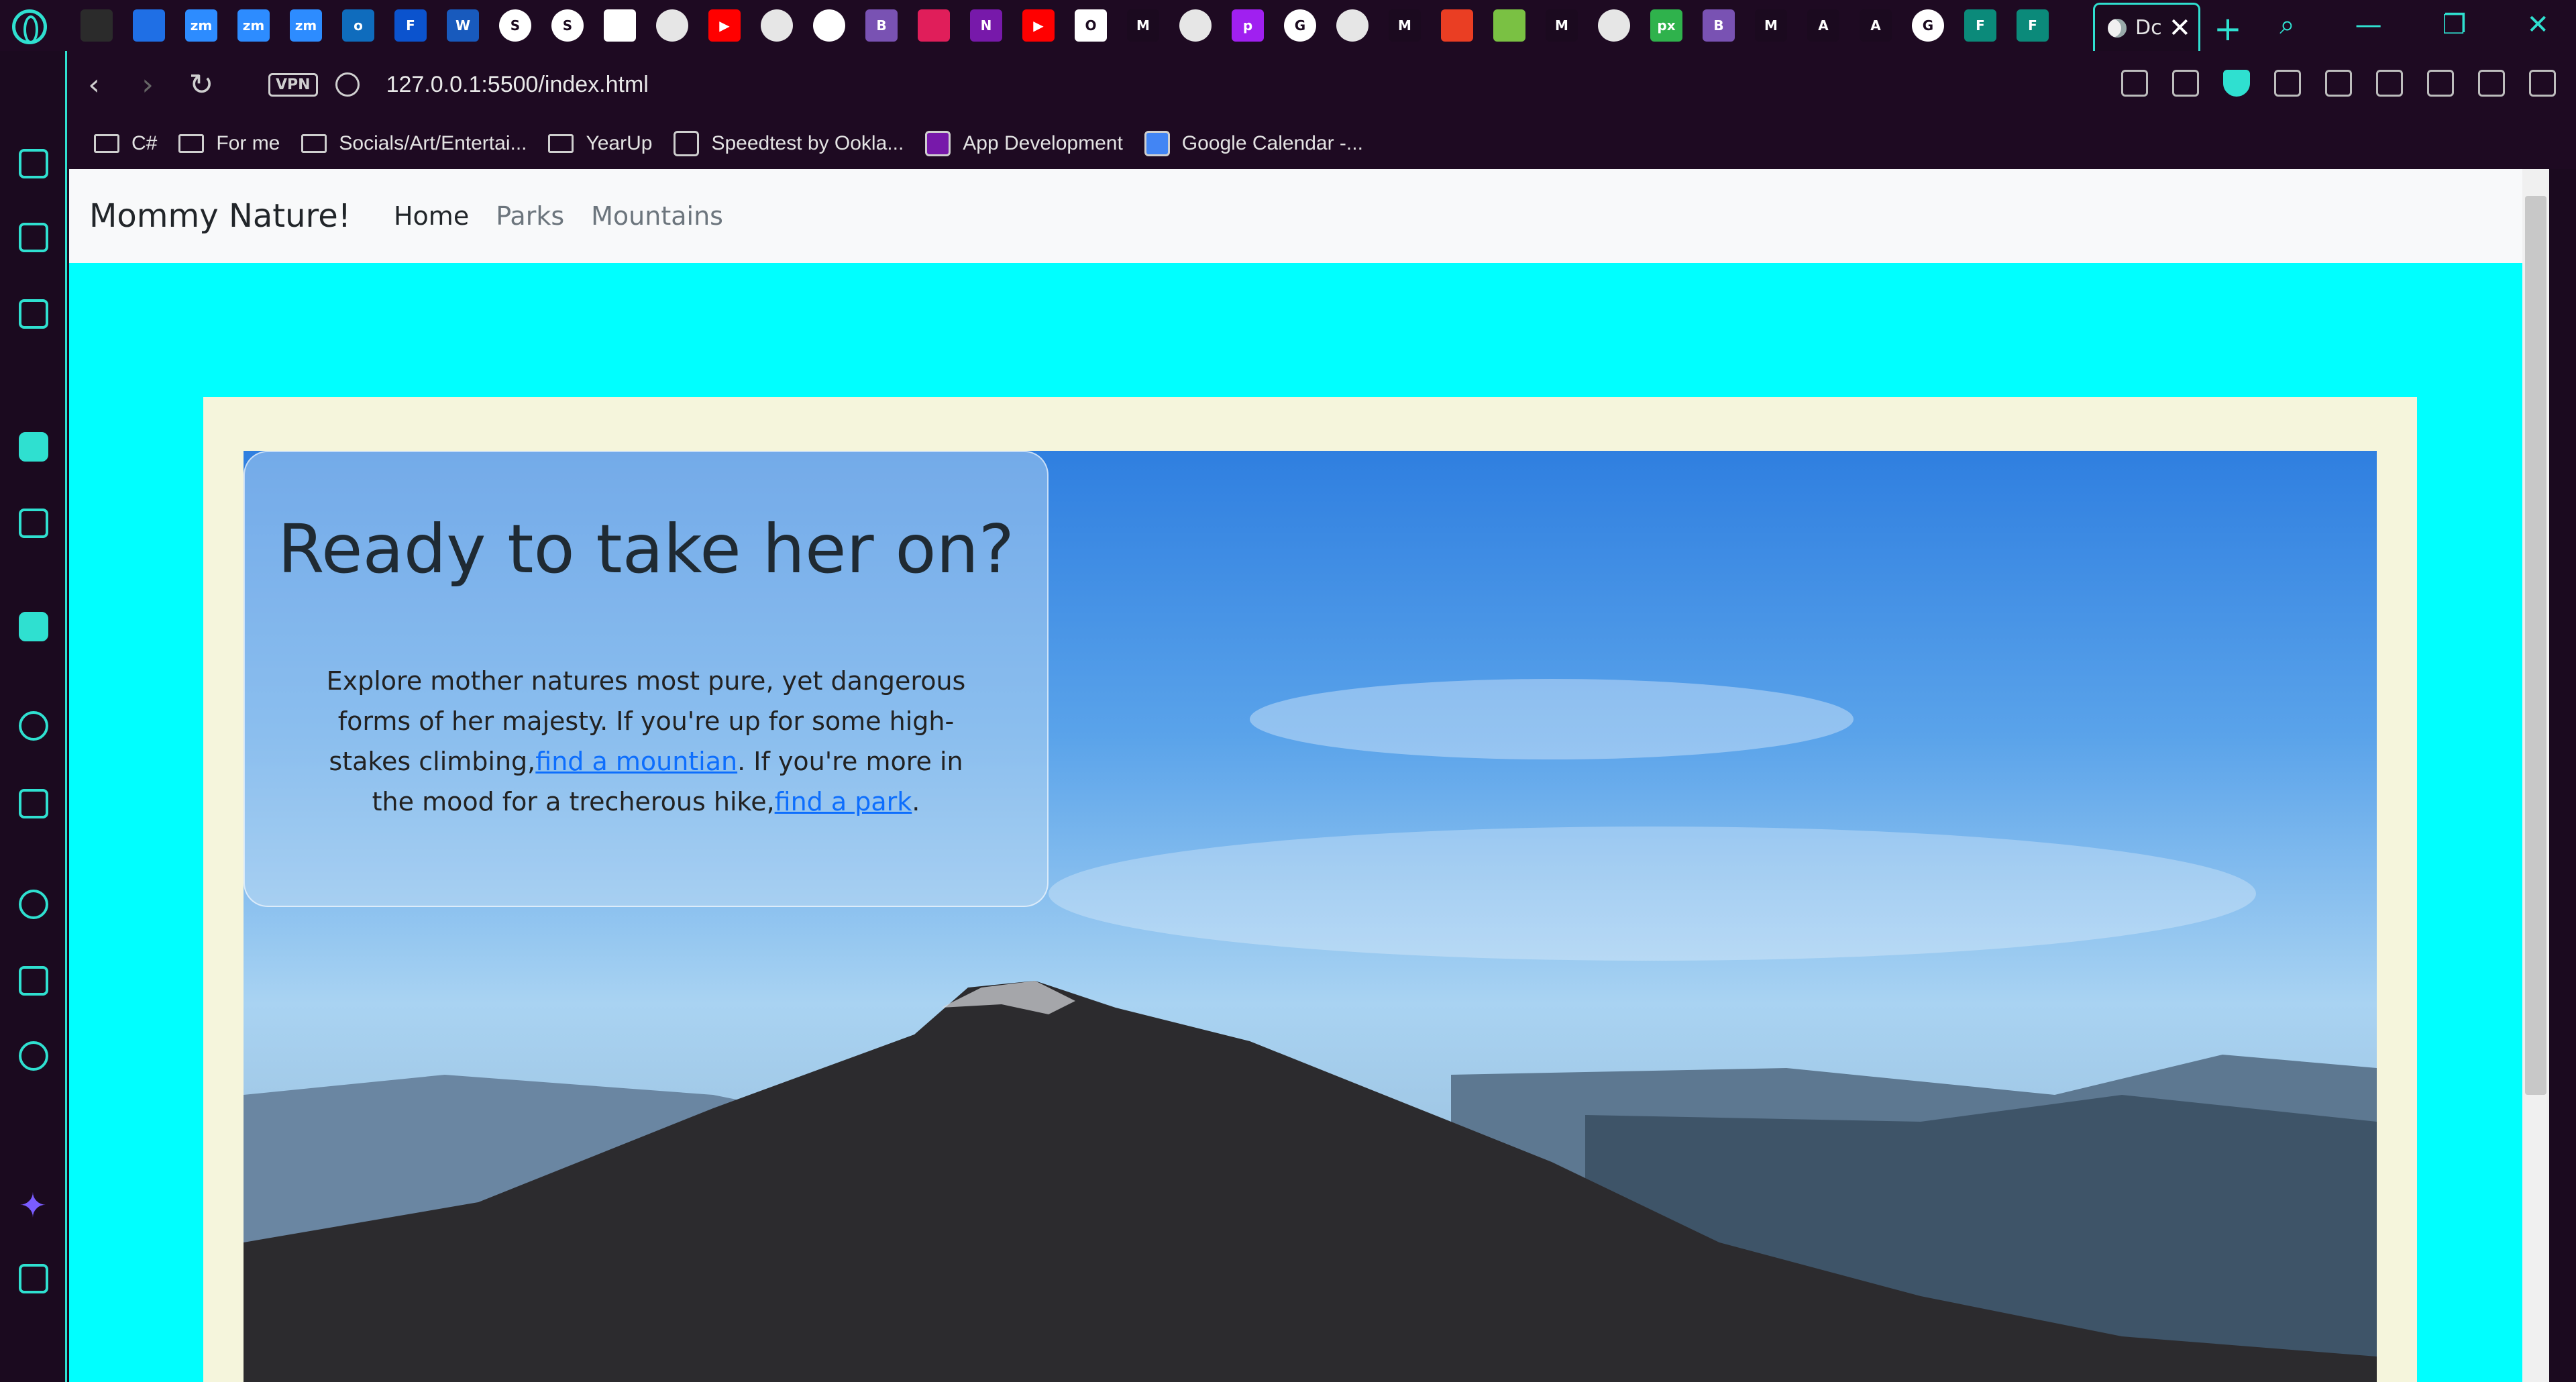 The height and width of the screenshot is (1382, 2576). I want to click on history-icon, so click(33, 904).